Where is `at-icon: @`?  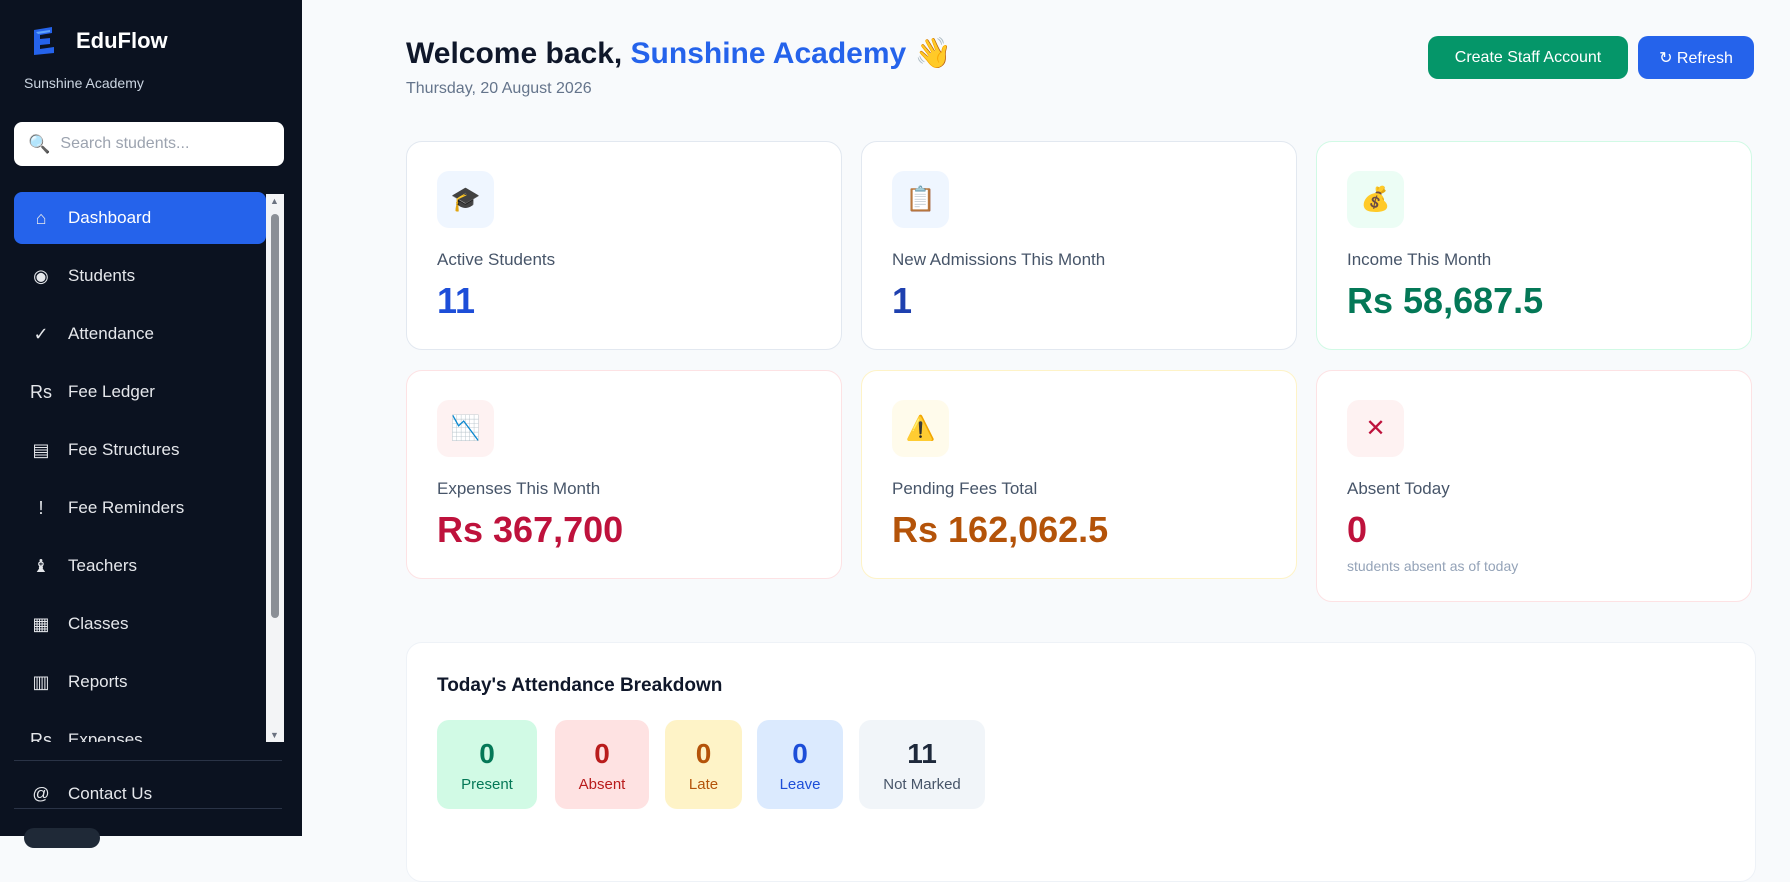 at-icon: @ is located at coordinates (41, 793).